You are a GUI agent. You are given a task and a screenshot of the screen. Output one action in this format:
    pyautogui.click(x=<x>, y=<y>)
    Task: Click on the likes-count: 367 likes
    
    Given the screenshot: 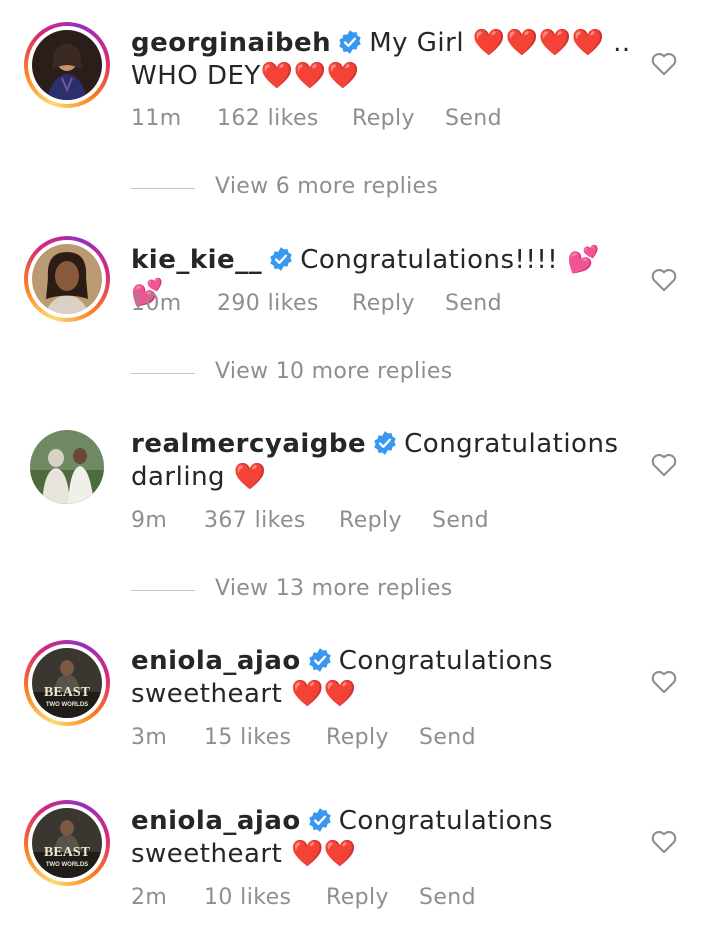 What is the action you would take?
    pyautogui.click(x=255, y=520)
    